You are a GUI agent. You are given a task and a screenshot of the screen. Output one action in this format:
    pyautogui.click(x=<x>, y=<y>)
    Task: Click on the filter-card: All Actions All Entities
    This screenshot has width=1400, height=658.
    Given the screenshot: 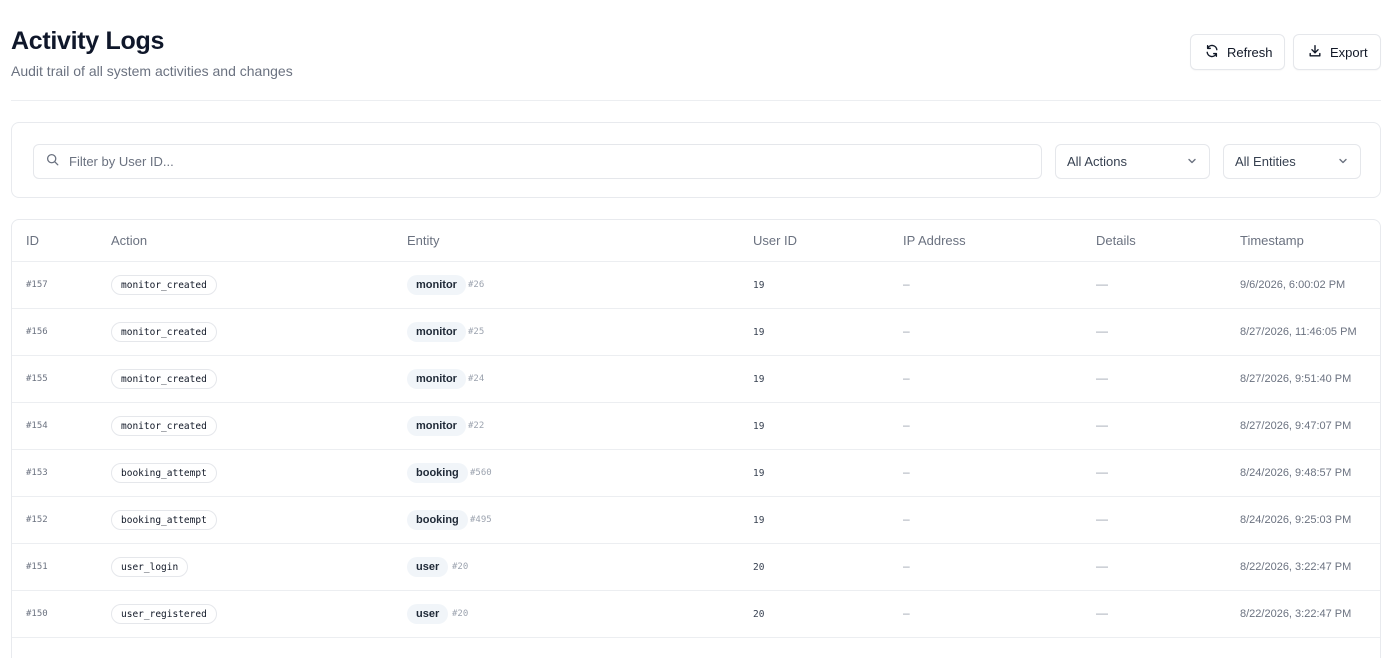 What is the action you would take?
    pyautogui.click(x=696, y=160)
    